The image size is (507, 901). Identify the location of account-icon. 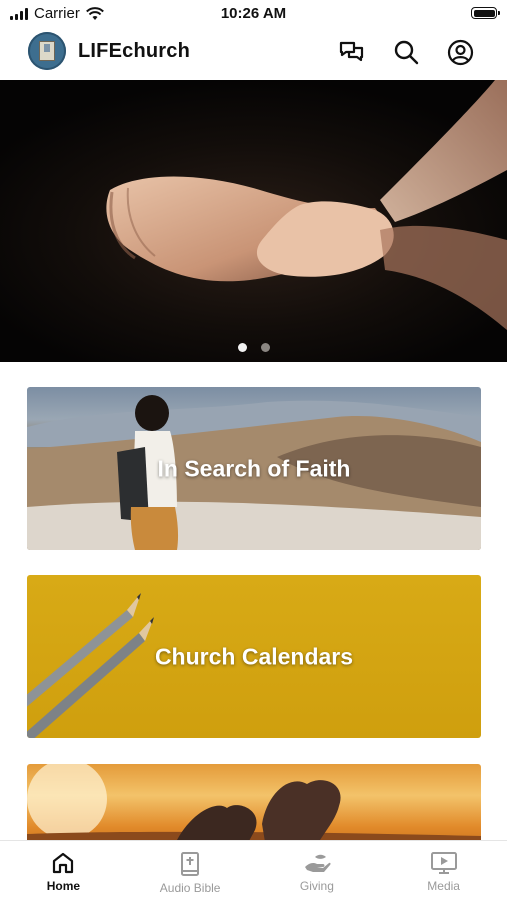
(460, 52).